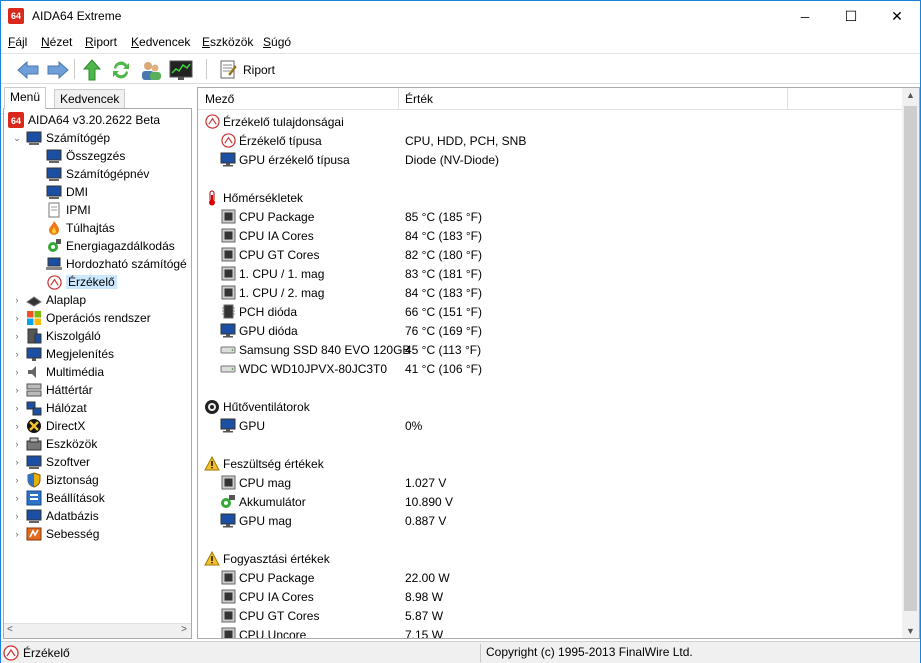  I want to click on menu-favorites: Kedvencek, so click(160, 42).